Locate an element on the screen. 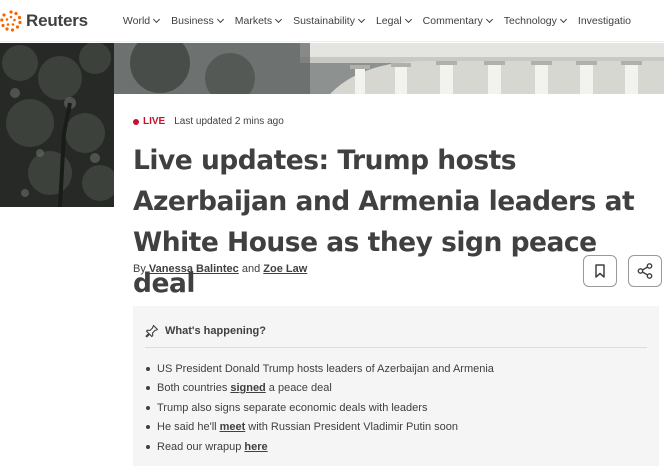  wrapup-link: here is located at coordinates (255, 447).